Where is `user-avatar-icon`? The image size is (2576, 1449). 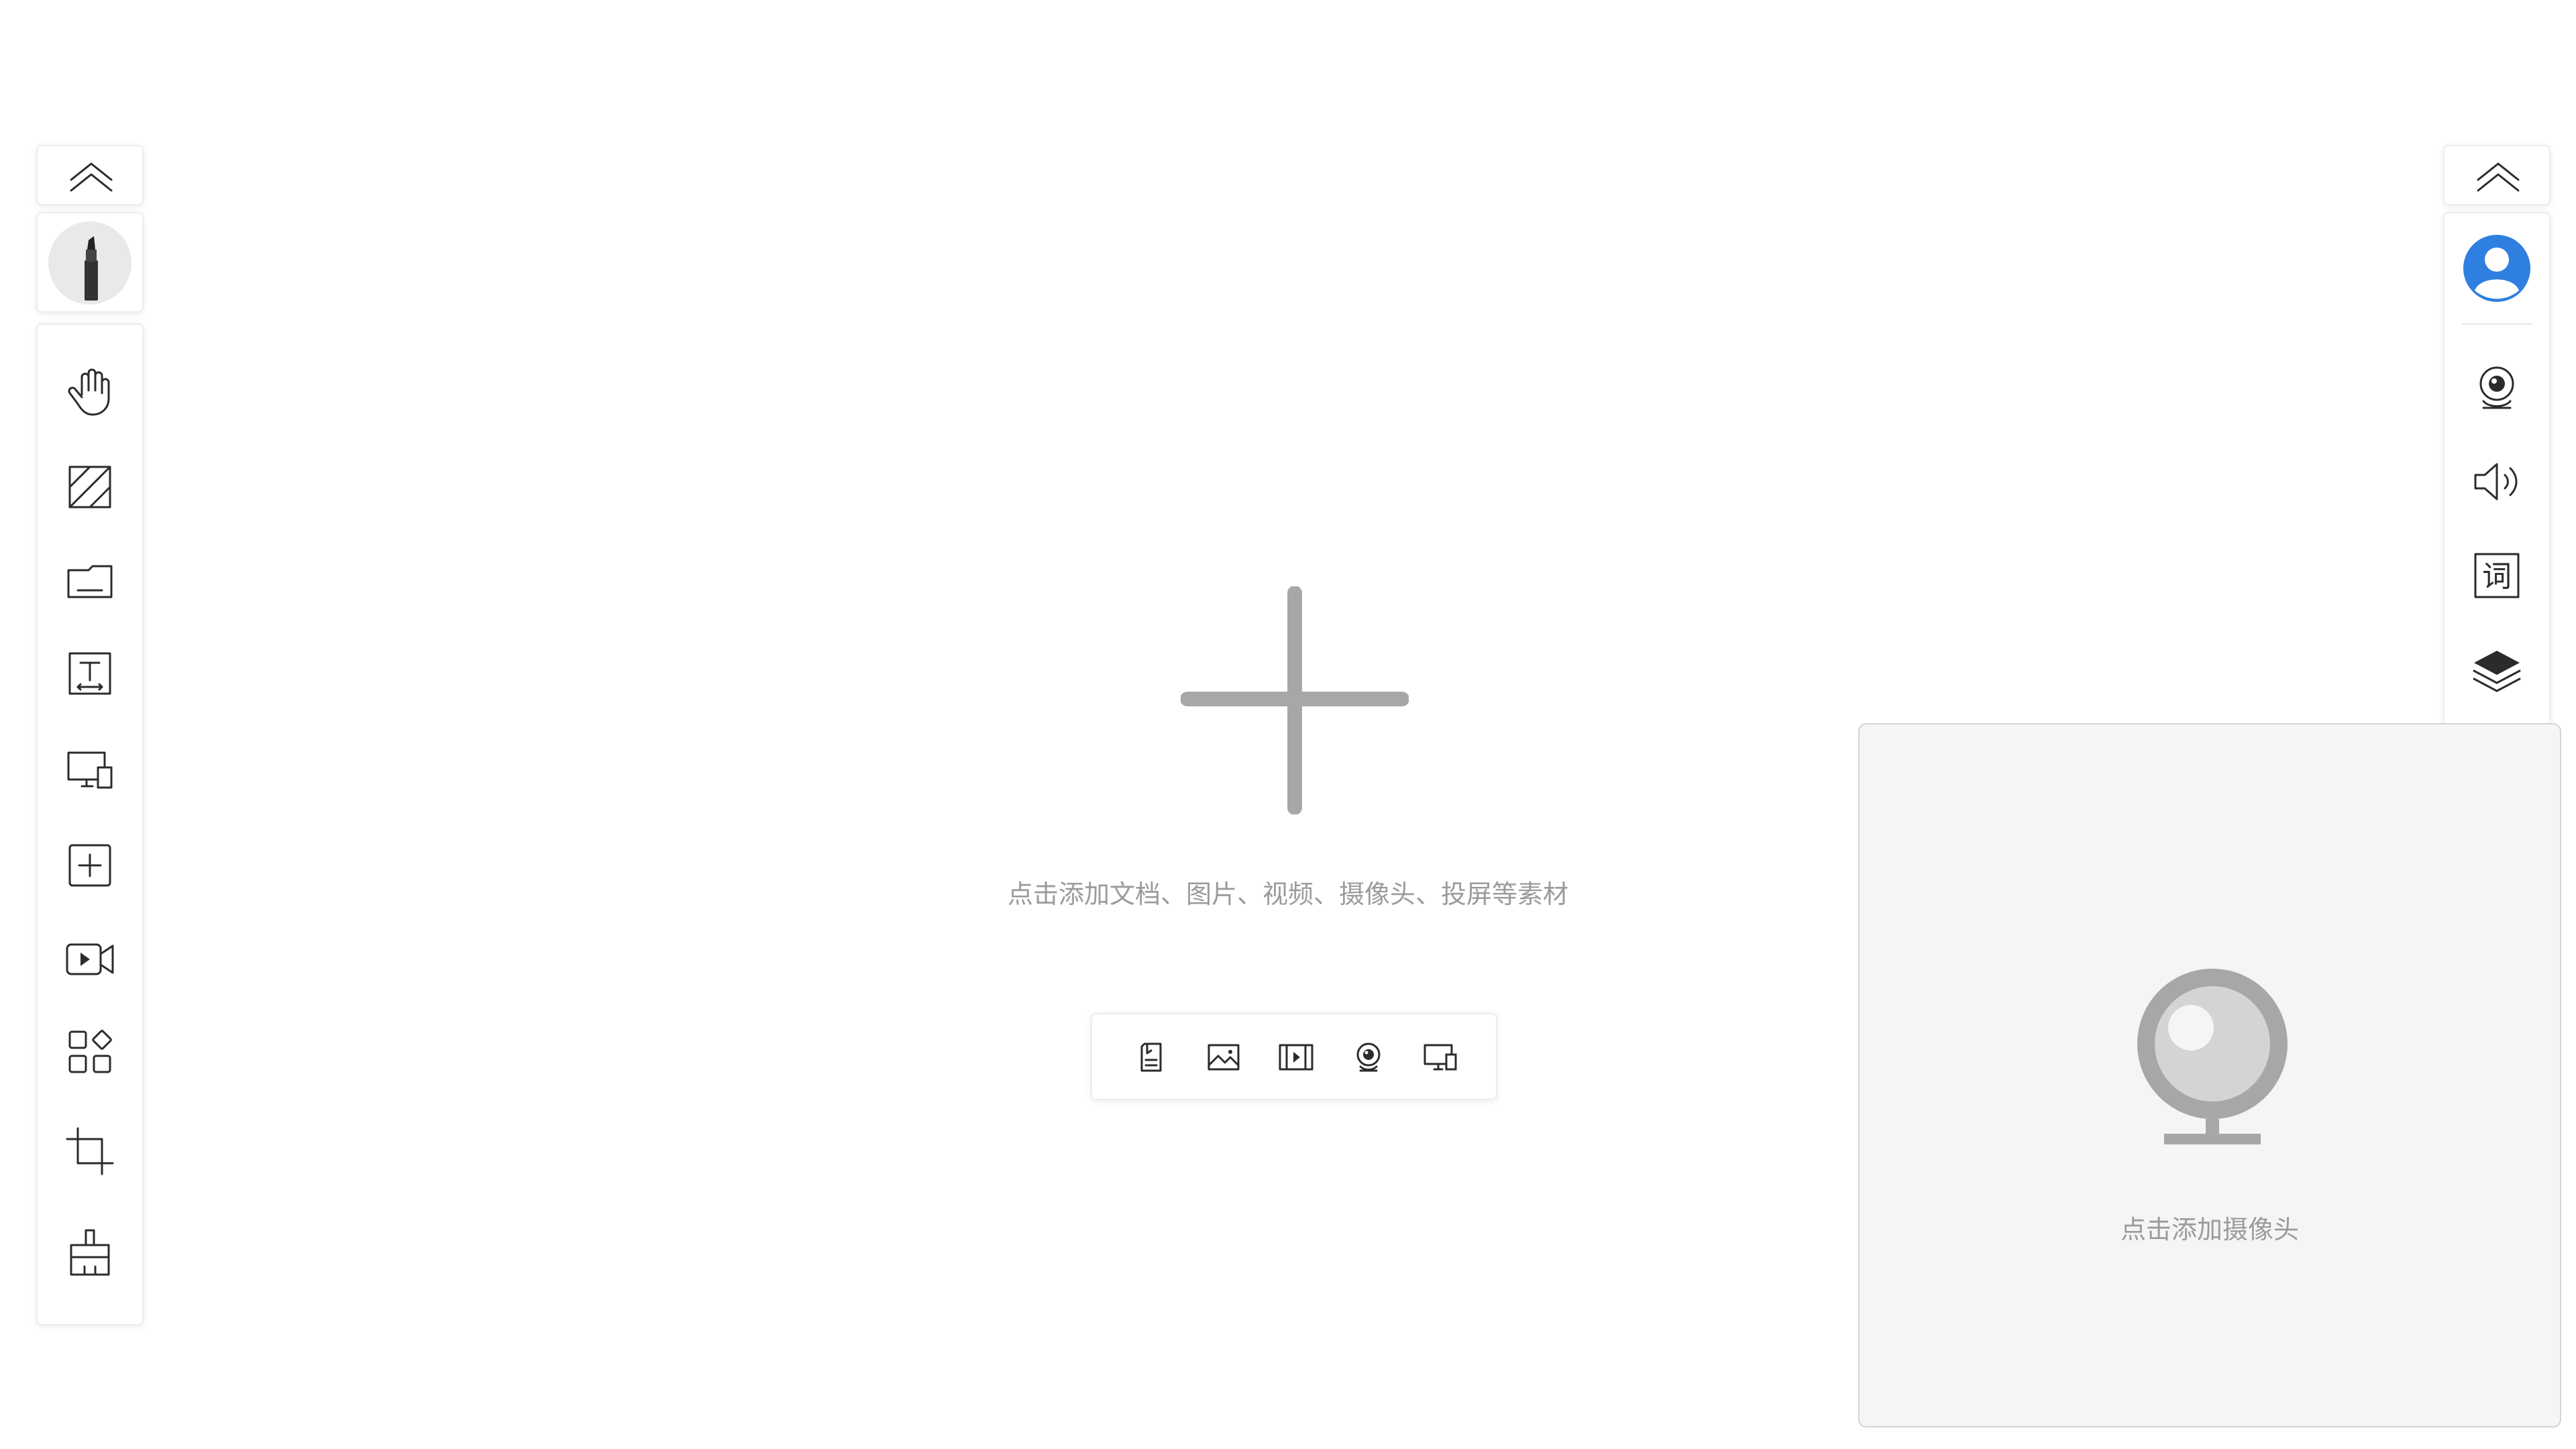 user-avatar-icon is located at coordinates (2496, 268).